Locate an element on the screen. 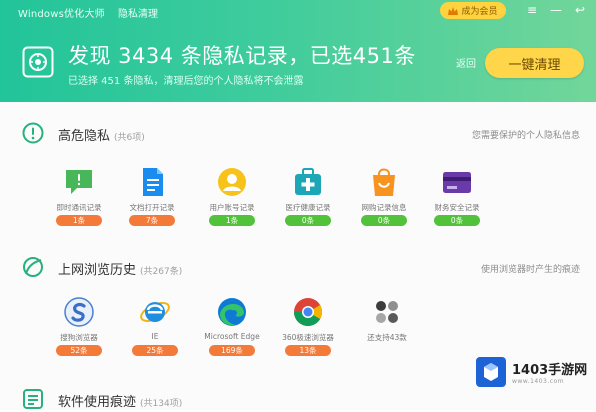 Image resolution: width=596 pixels, height=412 pixels. section-title: 高危隐私 (共6项) is located at coordinates (101, 136).